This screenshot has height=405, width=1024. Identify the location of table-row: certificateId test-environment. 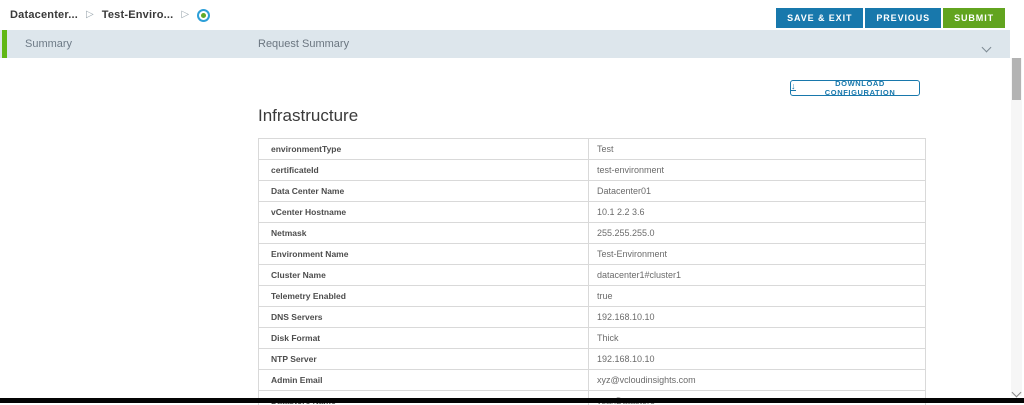
(592, 170).